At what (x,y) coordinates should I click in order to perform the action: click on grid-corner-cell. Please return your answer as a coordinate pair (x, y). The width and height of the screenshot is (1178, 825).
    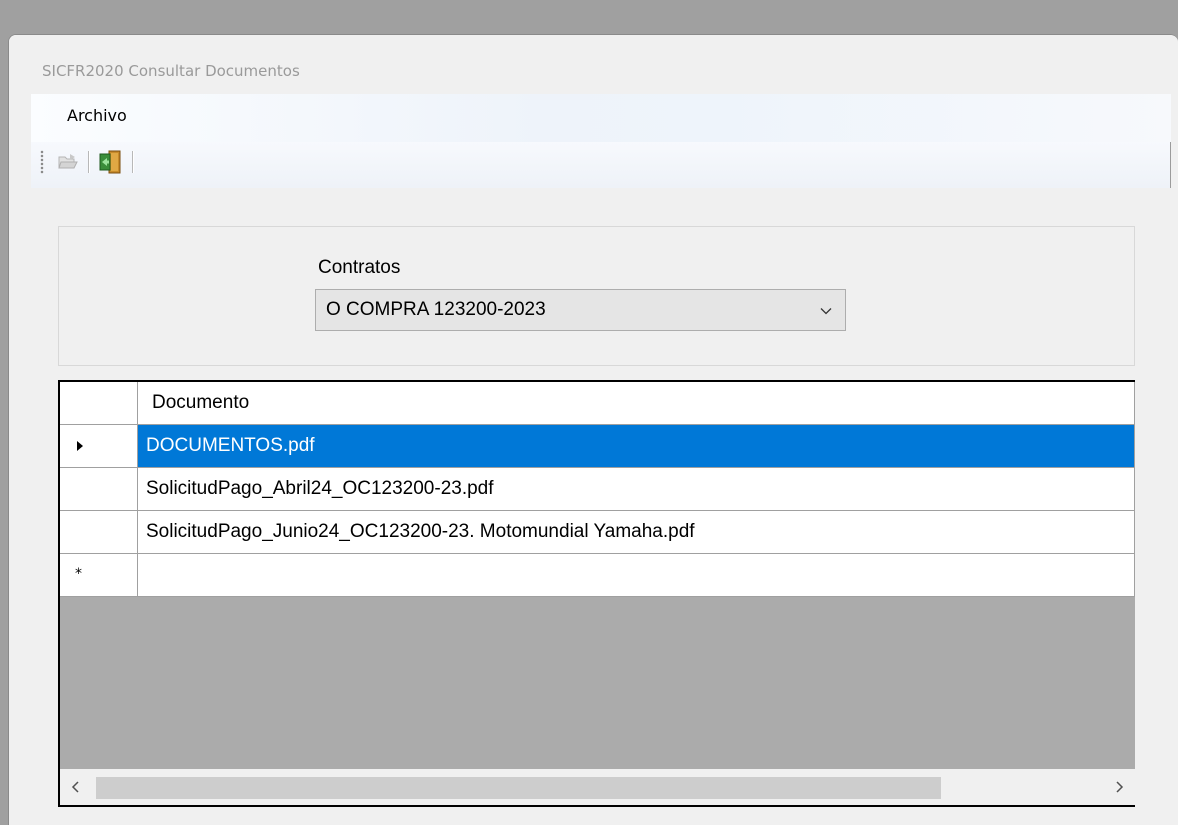
    Looking at the image, I should click on (99, 403).